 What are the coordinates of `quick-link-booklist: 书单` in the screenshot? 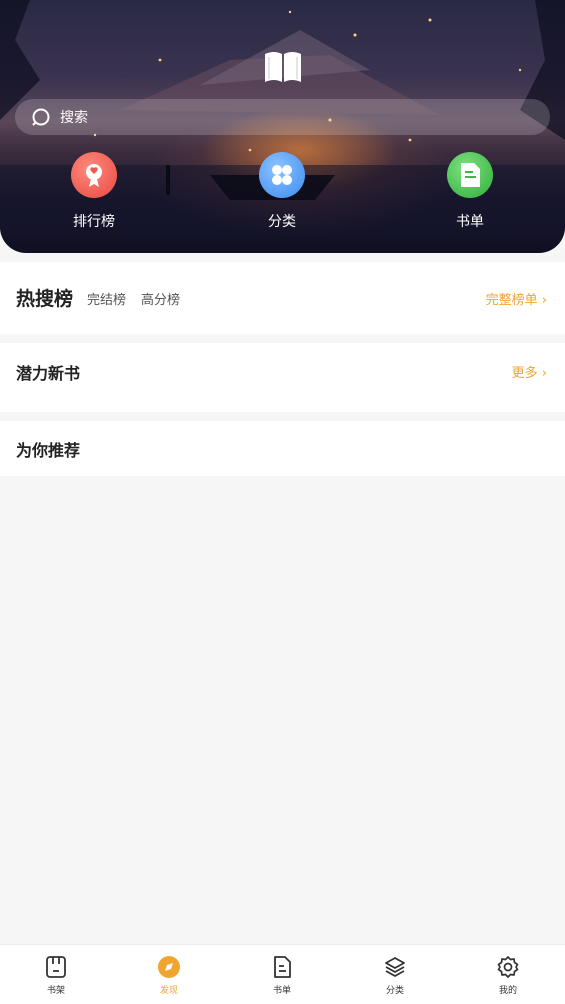 It's located at (470, 191).